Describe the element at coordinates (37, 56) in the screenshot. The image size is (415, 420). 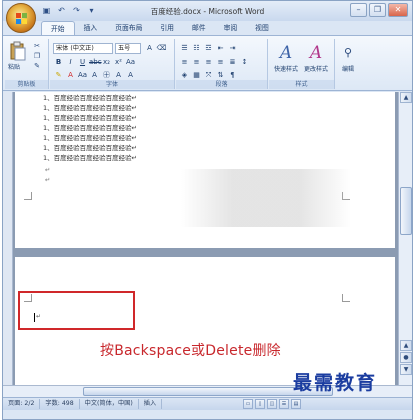
I see `copy-icon: ❐` at that location.